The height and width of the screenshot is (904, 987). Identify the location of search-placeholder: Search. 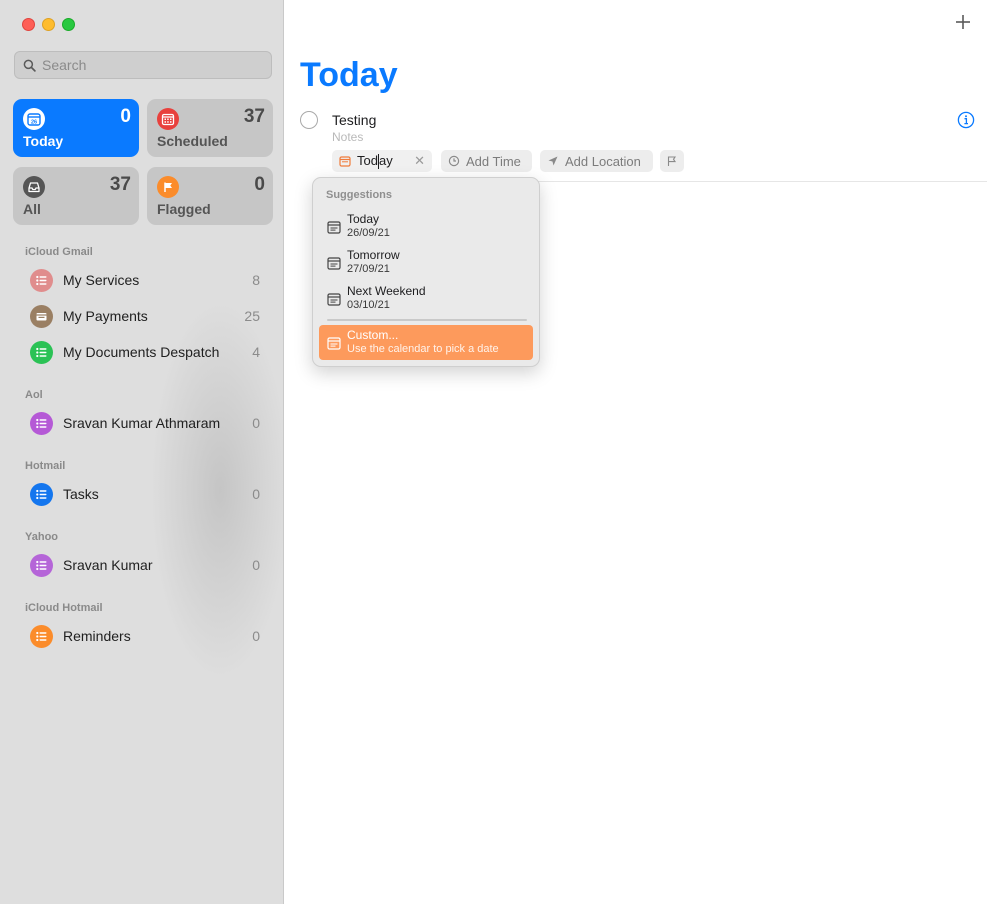
(64, 65).